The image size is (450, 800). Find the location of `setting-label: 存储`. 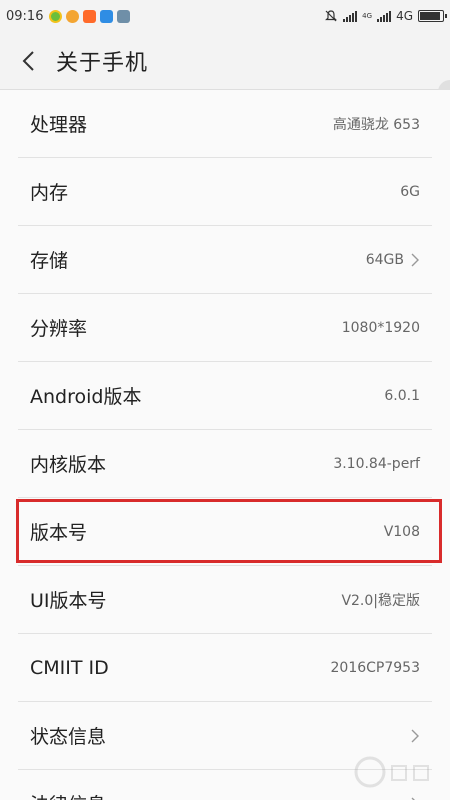

setting-label: 存储 is located at coordinates (49, 261).